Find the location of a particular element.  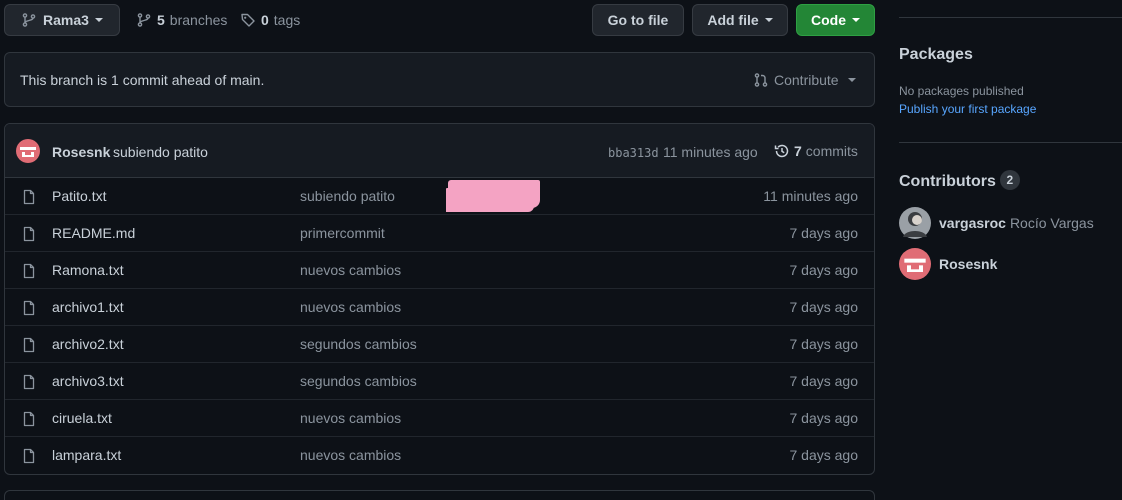

table-row: Patito.txt subiendo patito 11 minutes ago is located at coordinates (439, 196).